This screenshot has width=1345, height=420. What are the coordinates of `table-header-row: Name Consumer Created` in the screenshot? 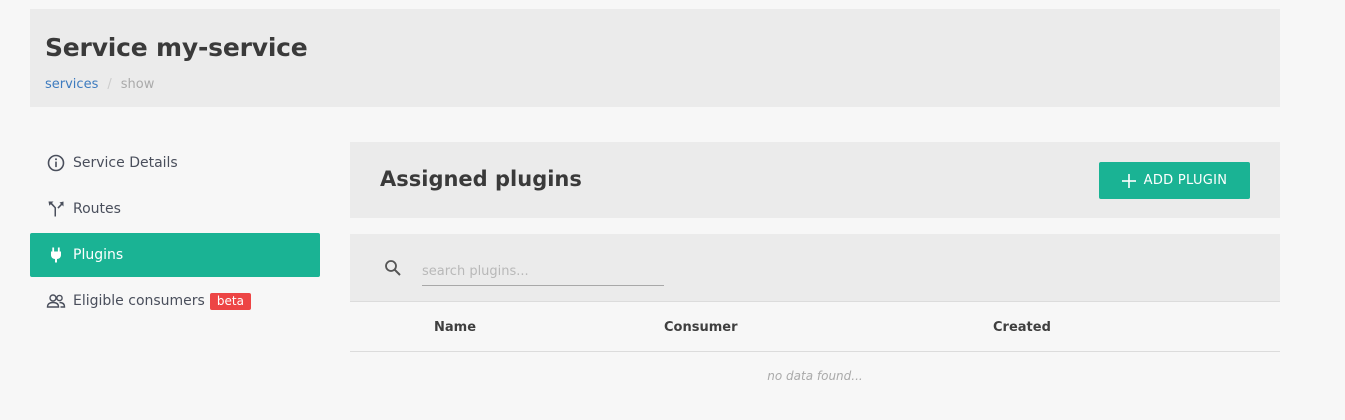 It's located at (815, 327).